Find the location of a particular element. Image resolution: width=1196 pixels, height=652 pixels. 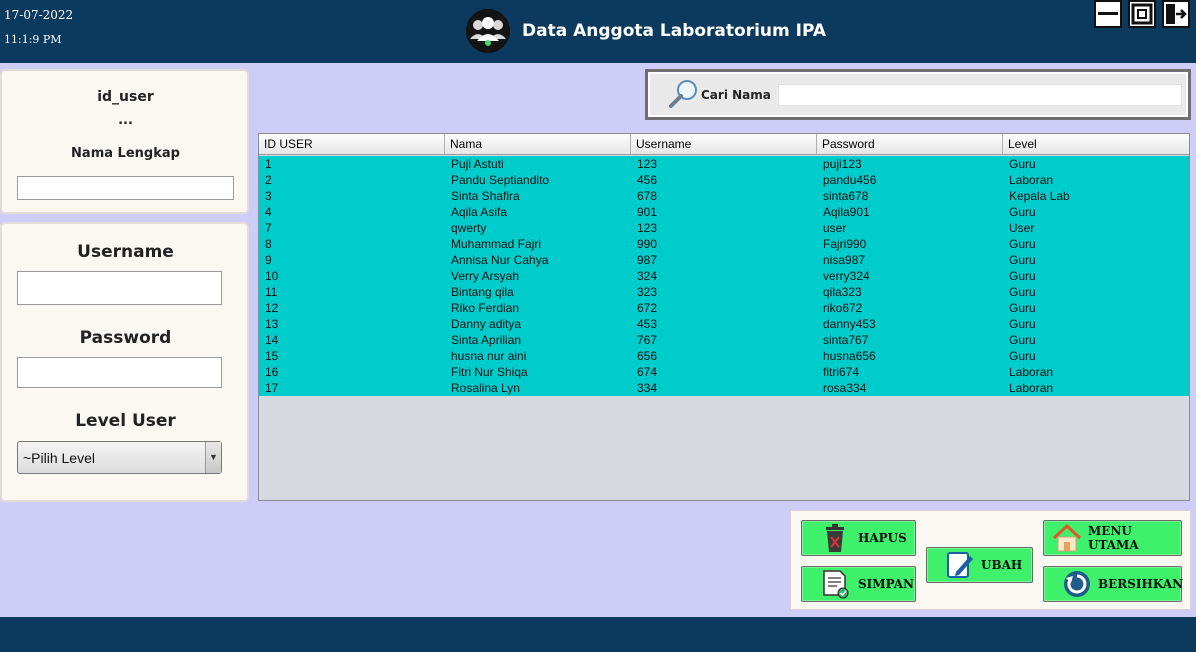

level-user-label: Level User is located at coordinates (125, 421).